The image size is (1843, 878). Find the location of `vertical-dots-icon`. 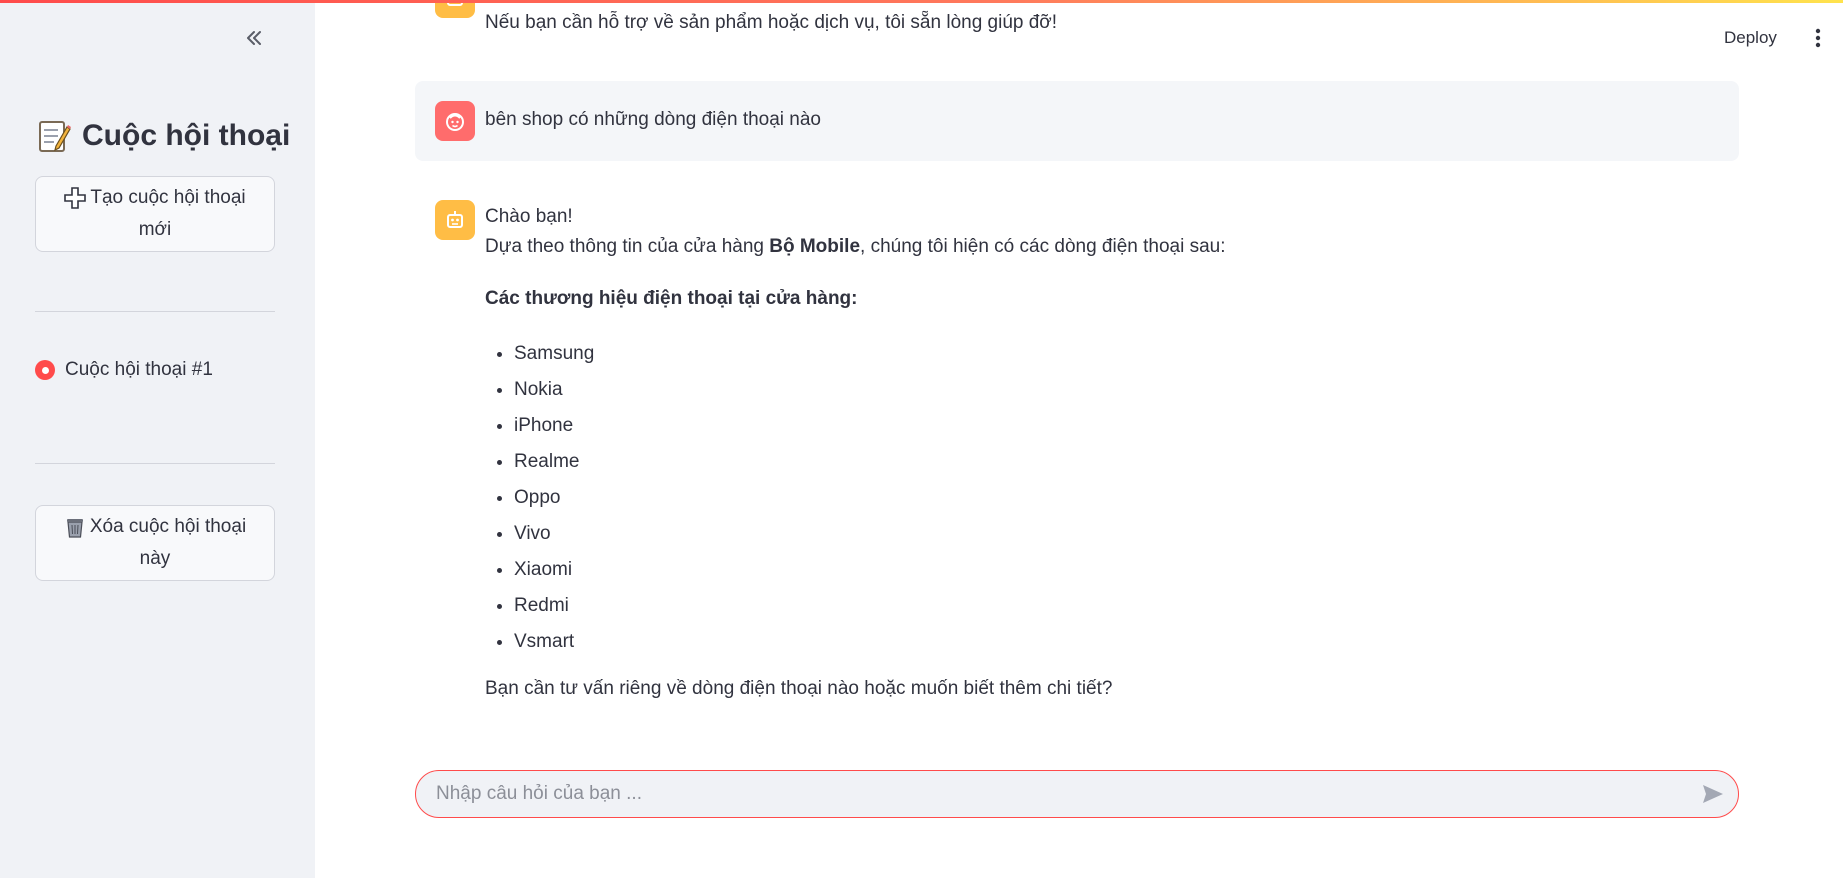

vertical-dots-icon is located at coordinates (1818, 38).